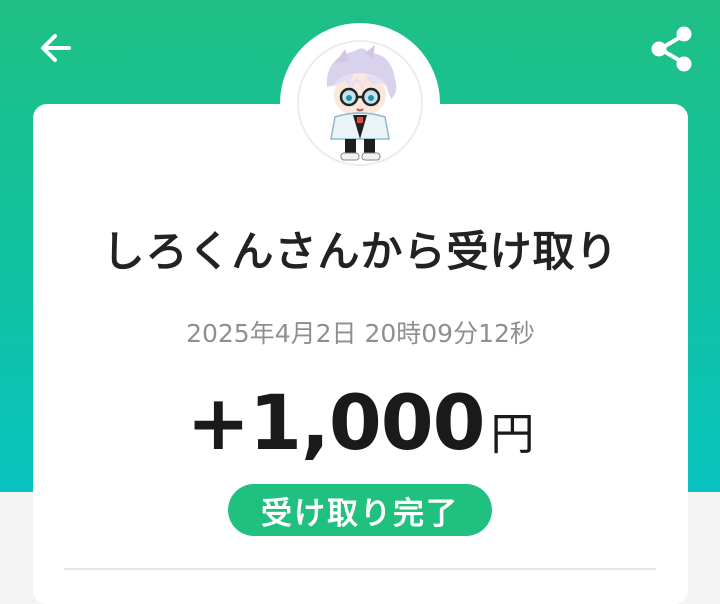 The image size is (720, 604). What do you see at coordinates (360, 333) in the screenshot?
I see `transaction-timestamp: 2025年4月2日 20時09分12秒` at bounding box center [360, 333].